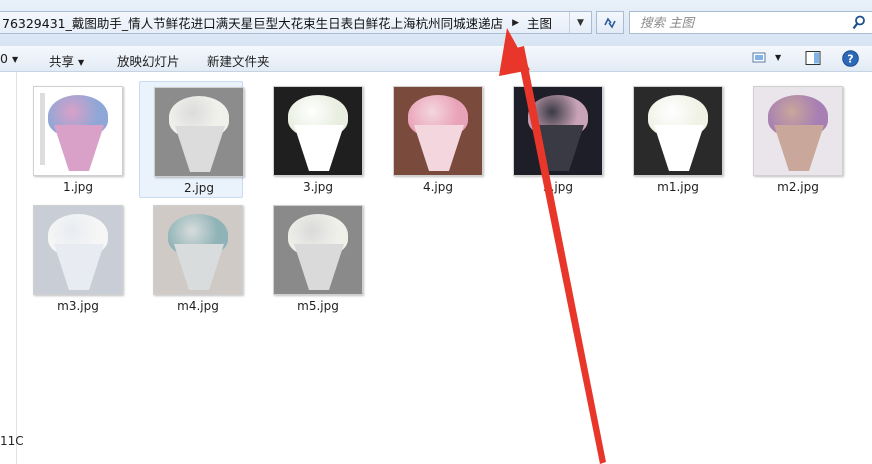  I want to click on file-name: 5.jpg, so click(558, 187).